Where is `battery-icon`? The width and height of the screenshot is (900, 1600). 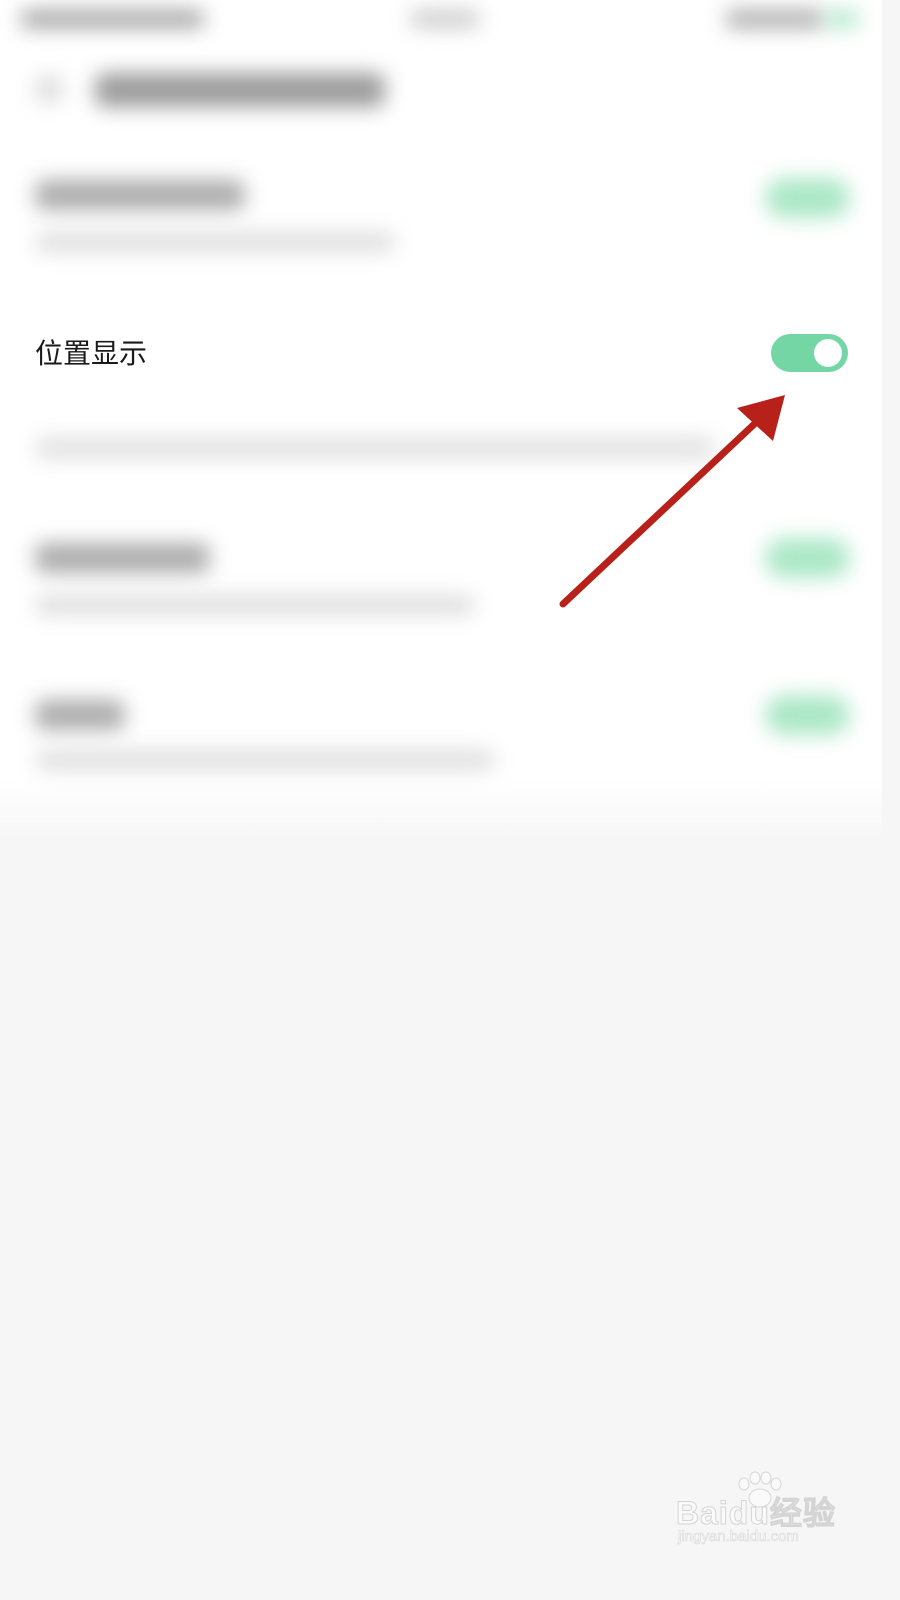 battery-icon is located at coordinates (842, 19).